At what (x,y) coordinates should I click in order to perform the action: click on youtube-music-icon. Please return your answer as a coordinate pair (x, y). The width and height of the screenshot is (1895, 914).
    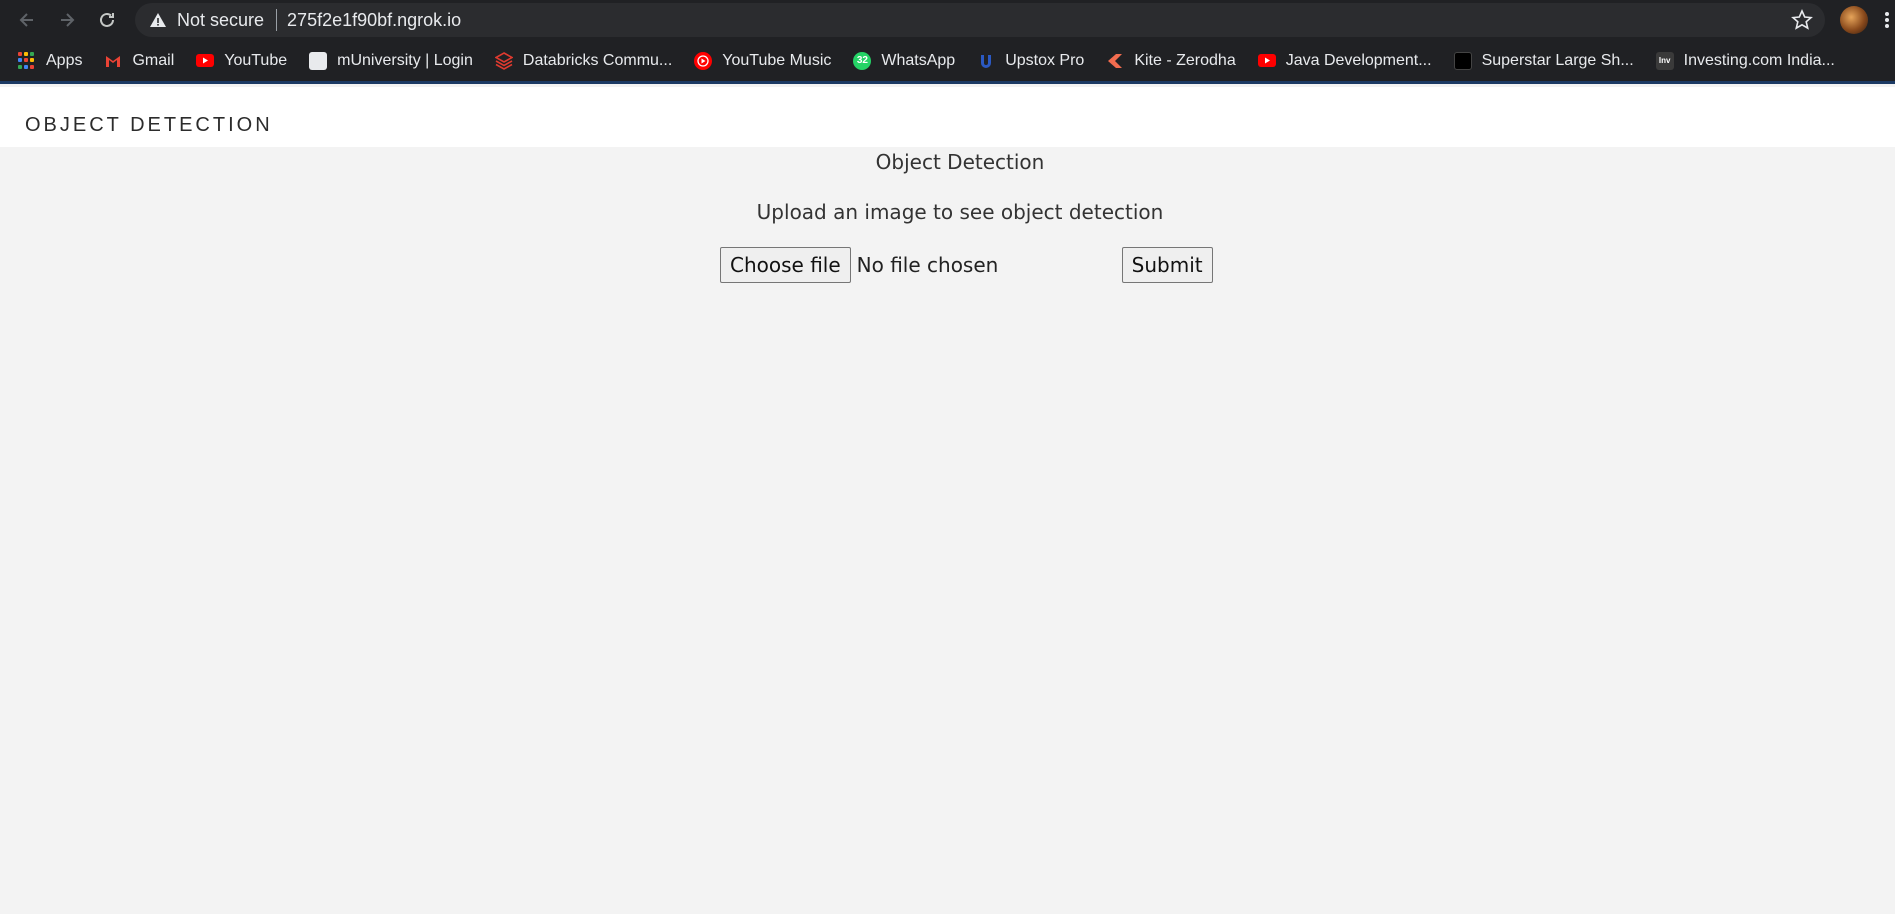
    Looking at the image, I should click on (703, 60).